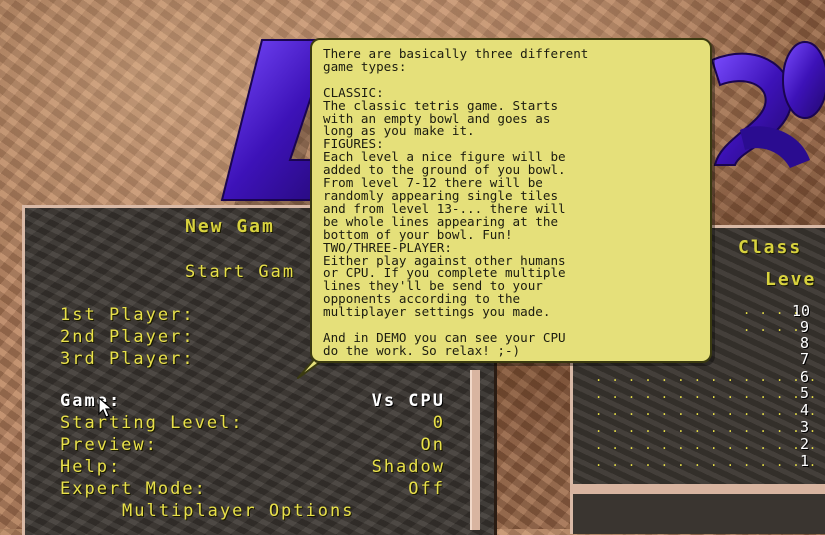 The image size is (825, 535). Describe the element at coordinates (805, 410) in the screenshot. I see `level-number: 4` at that location.